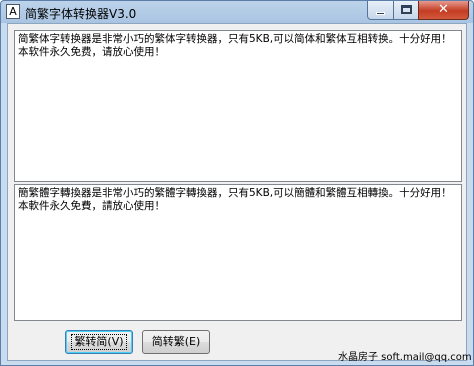 The image size is (474, 366). I want to click on maximize-icon, so click(406, 9).